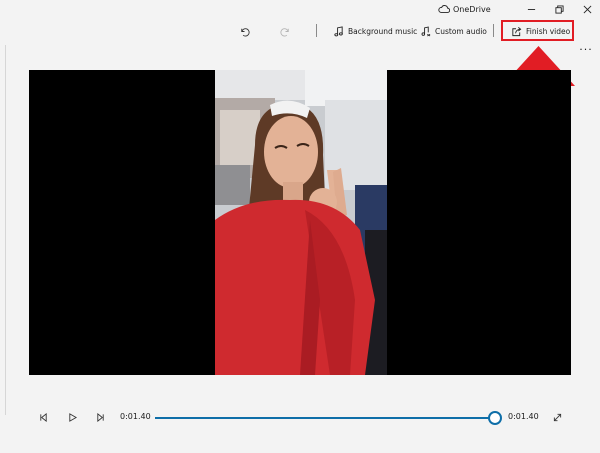 This screenshot has height=453, width=600. I want to click on title-bar: OneDrive, so click(300, 10).